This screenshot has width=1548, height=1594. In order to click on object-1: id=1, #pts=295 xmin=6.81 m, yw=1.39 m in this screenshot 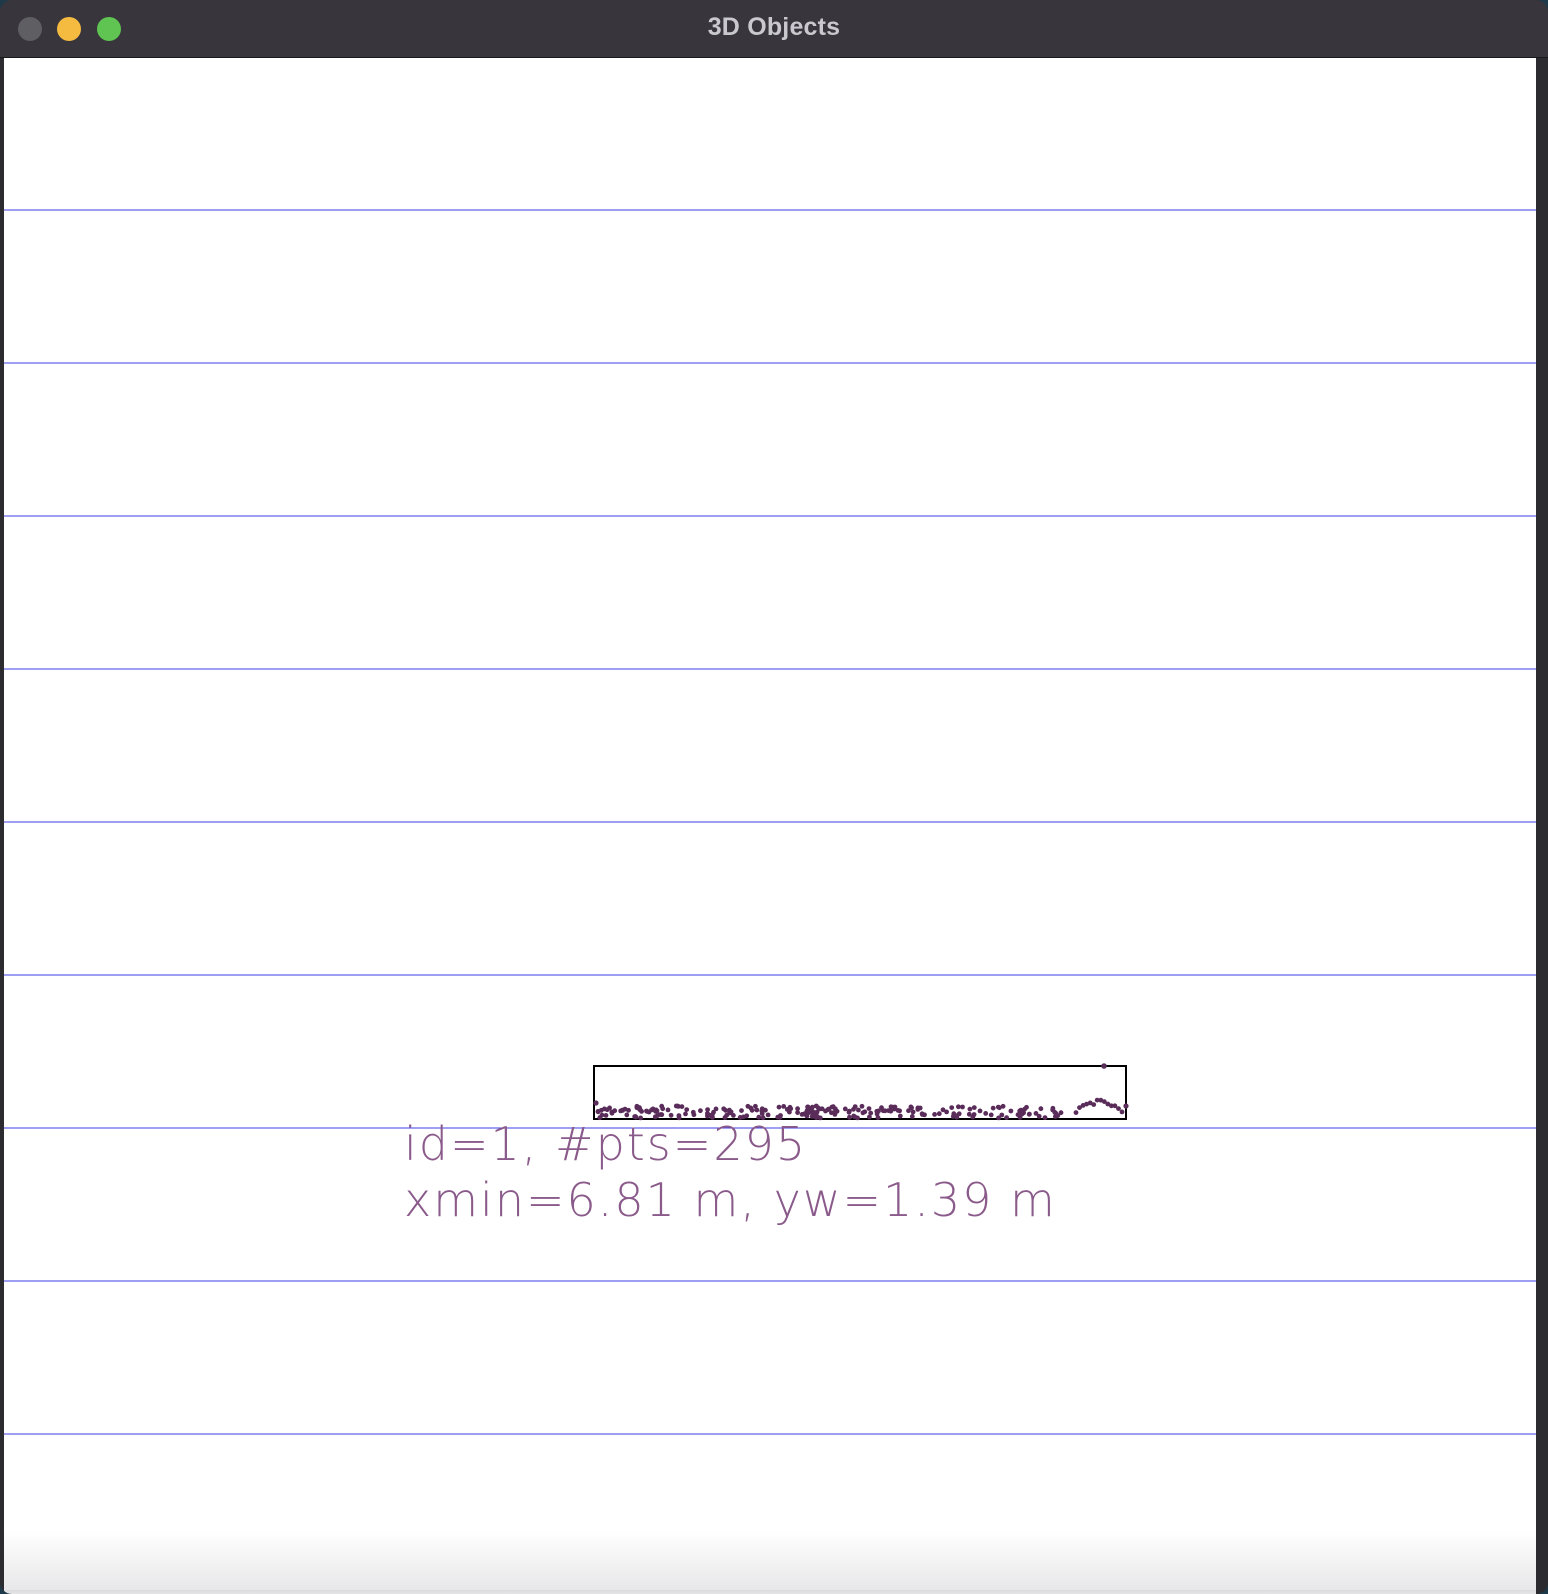, I will do `click(766, 1145)`.